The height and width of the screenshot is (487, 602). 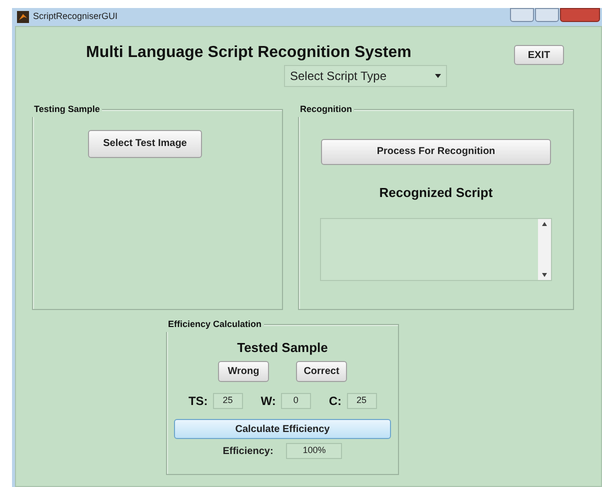 I want to click on app-icon, so click(x=23, y=17).